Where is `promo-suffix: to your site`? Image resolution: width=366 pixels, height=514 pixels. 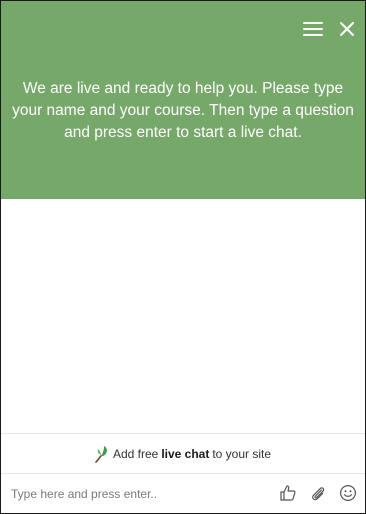
promo-suffix: to your site is located at coordinates (242, 454).